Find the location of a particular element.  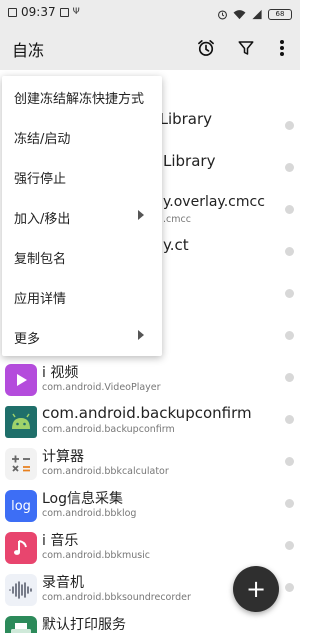

menu-item-label: 复制包名 is located at coordinates (40, 259).